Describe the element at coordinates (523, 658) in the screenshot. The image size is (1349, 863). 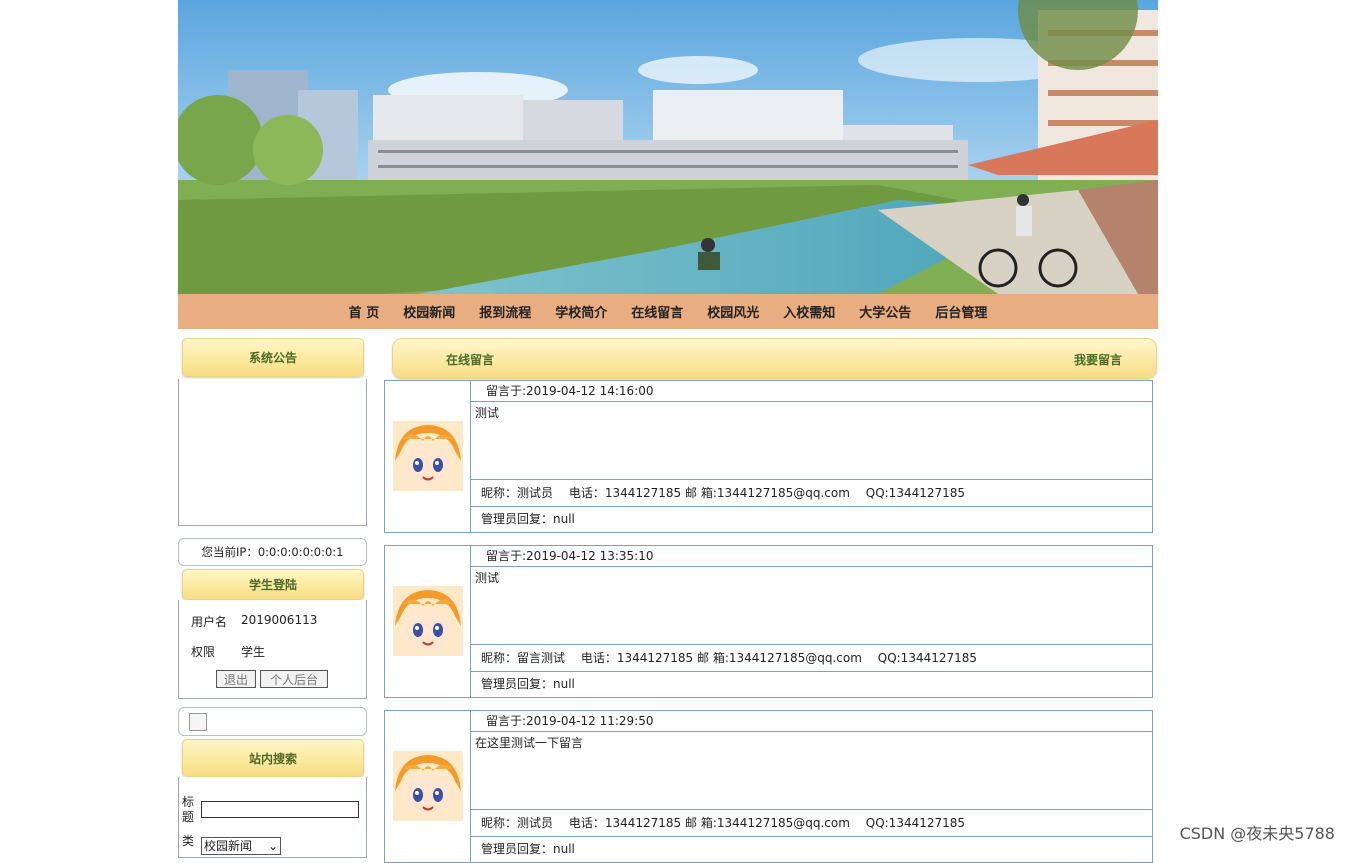
I see `message-nick: 昵称：留言测试` at that location.